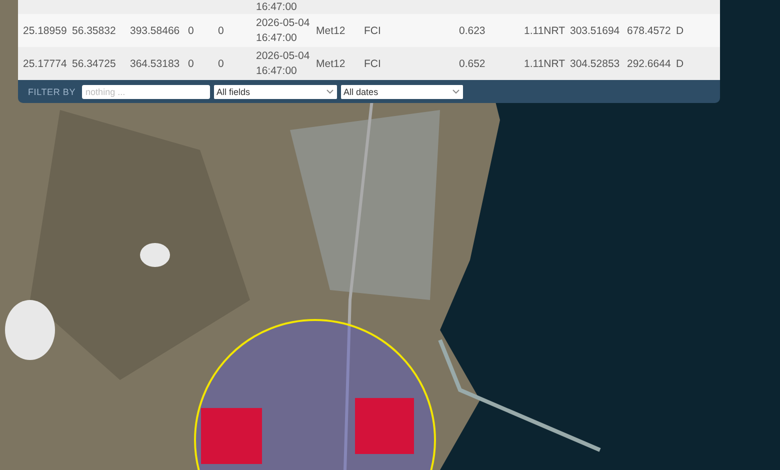  I want to click on table-cell-text: 16:47:00, so click(277, 7).